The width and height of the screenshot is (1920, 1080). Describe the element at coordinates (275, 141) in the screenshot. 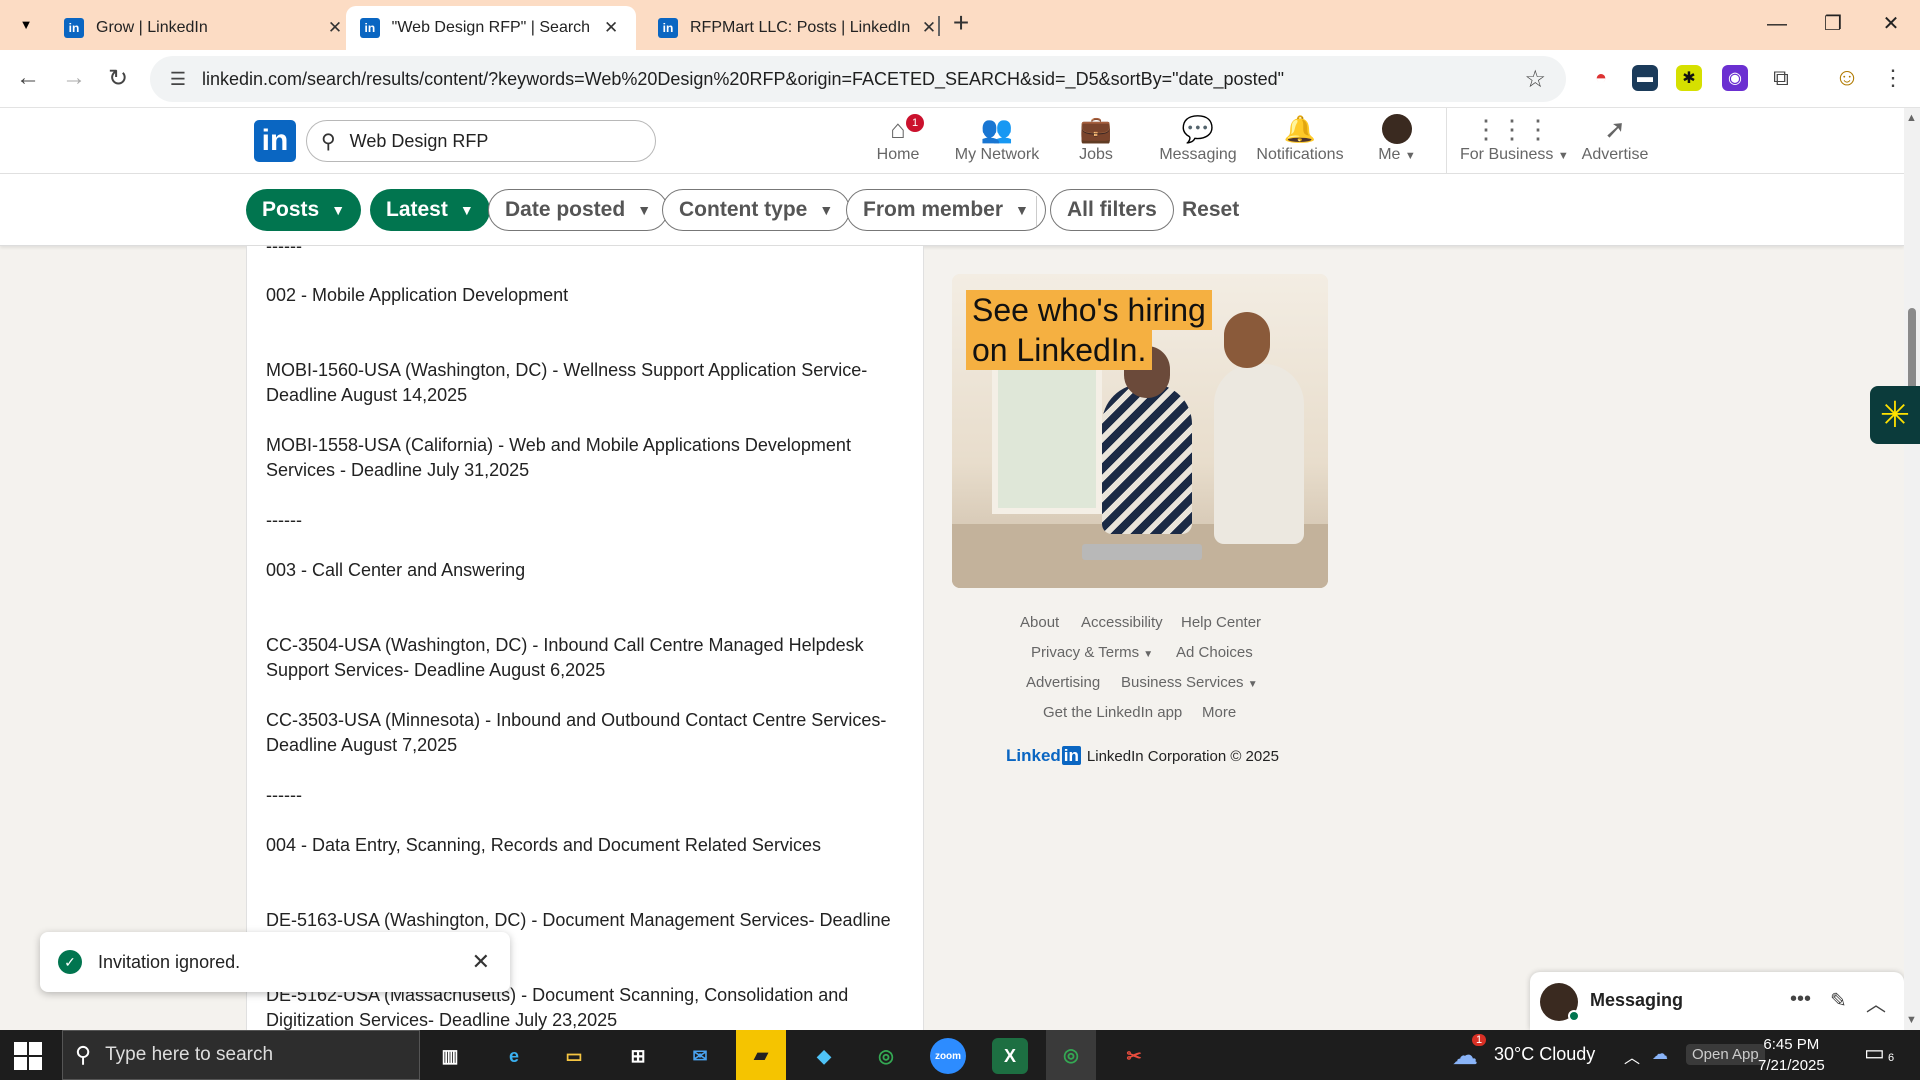

I see `linkedin-logo: in` at that location.